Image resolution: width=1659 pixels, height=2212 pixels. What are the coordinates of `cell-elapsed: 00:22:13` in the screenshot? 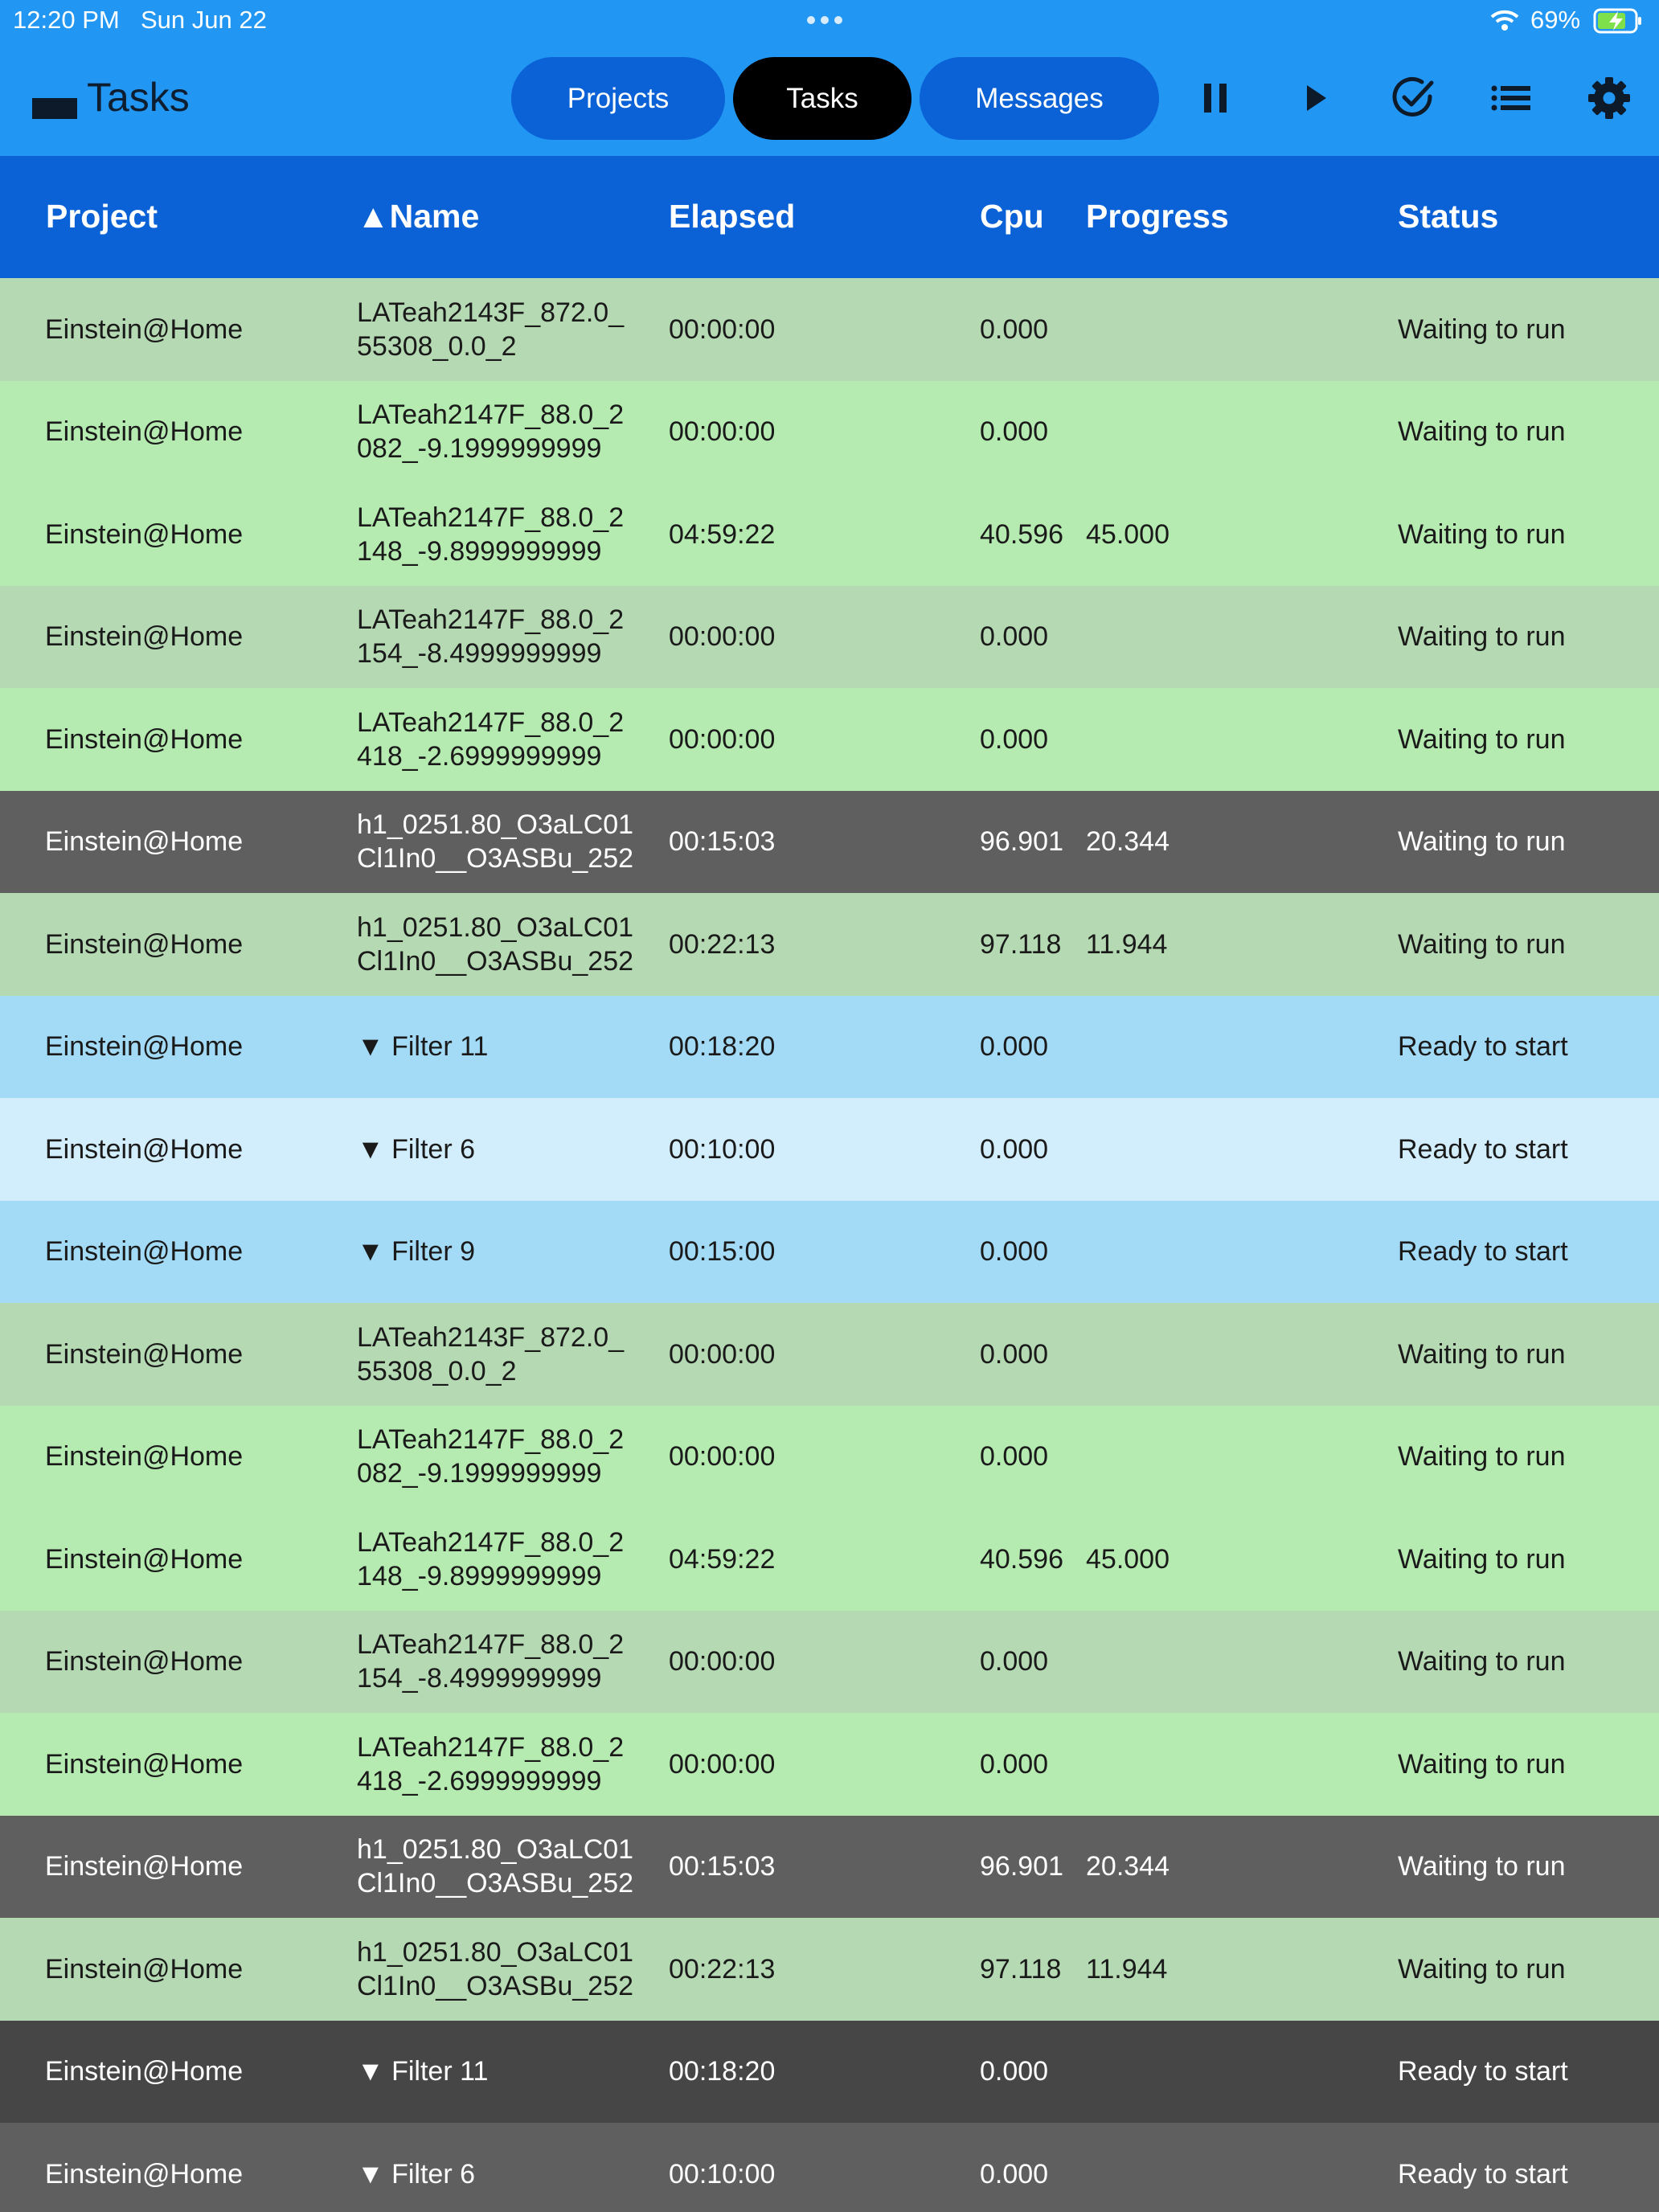 It's located at (722, 944).